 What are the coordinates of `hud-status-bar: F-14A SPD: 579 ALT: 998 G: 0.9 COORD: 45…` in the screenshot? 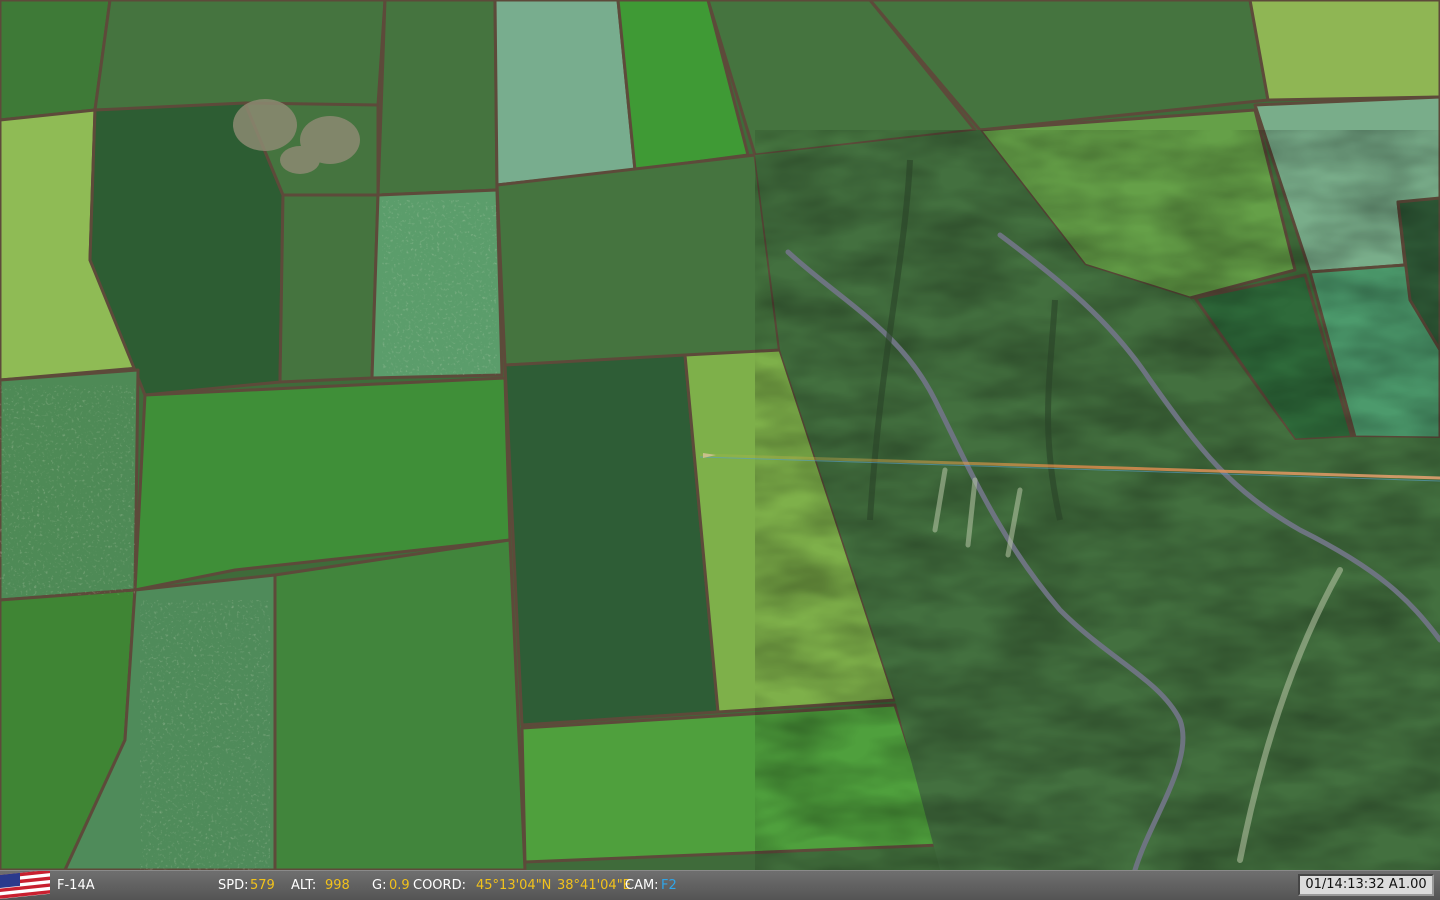 It's located at (720, 885).